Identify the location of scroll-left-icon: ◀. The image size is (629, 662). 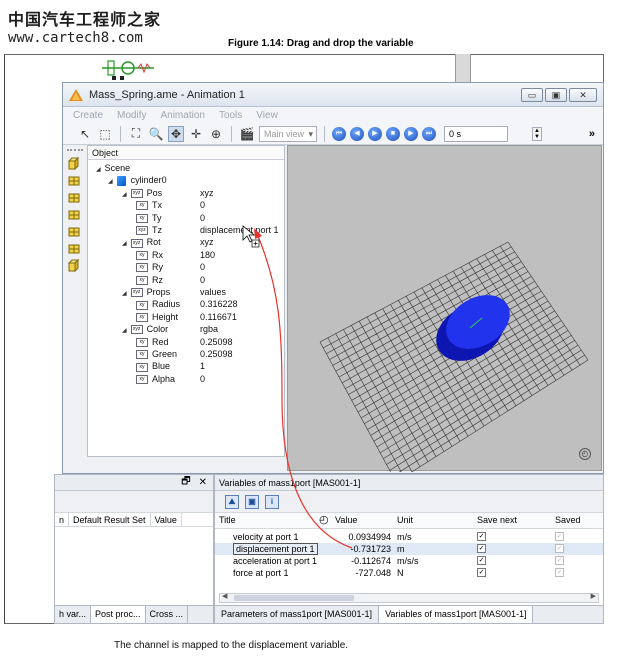
(224, 596).